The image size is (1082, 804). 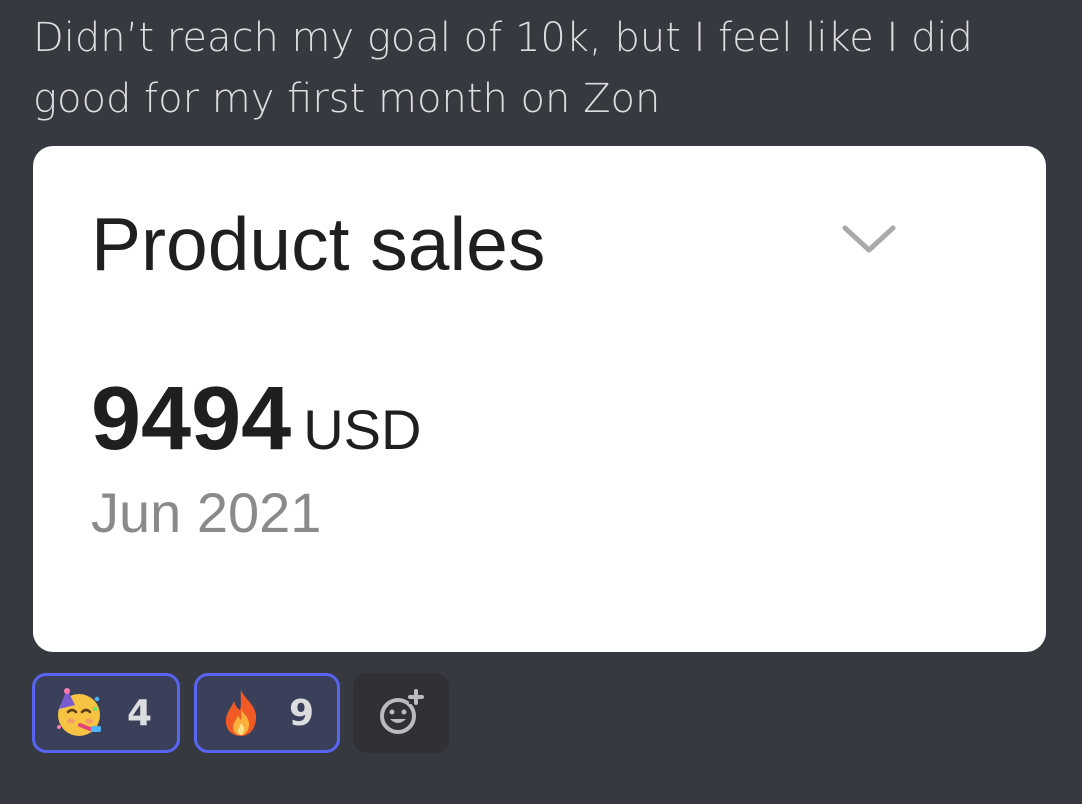 I want to click on partying-face-icon, so click(x=79, y=712).